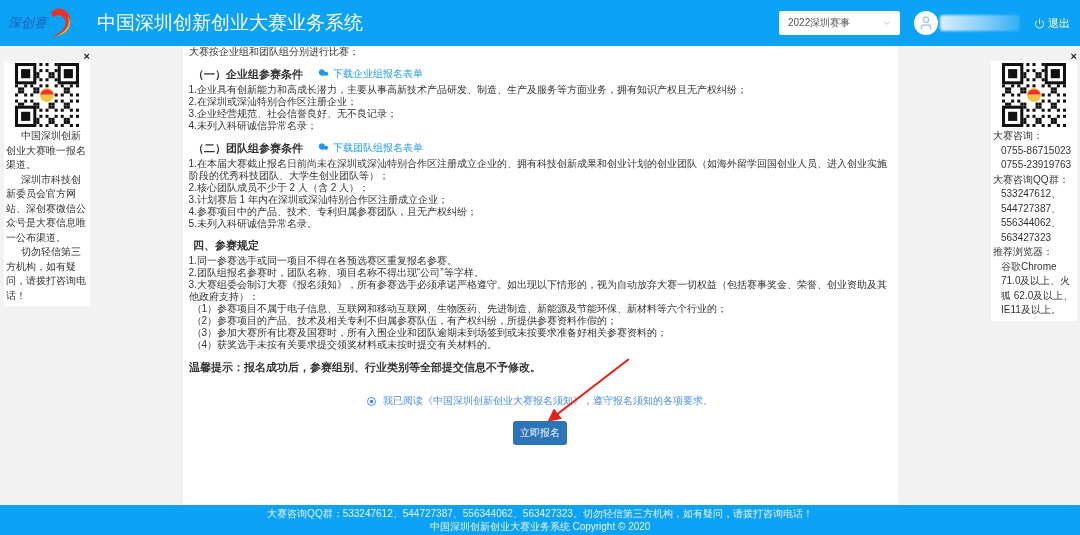 The image size is (1080, 535). What do you see at coordinates (46, 274) in the screenshot?
I see `notice-paragraph: 切勿轻信第三方机构，如有疑问，请拨打咨询电话！` at bounding box center [46, 274].